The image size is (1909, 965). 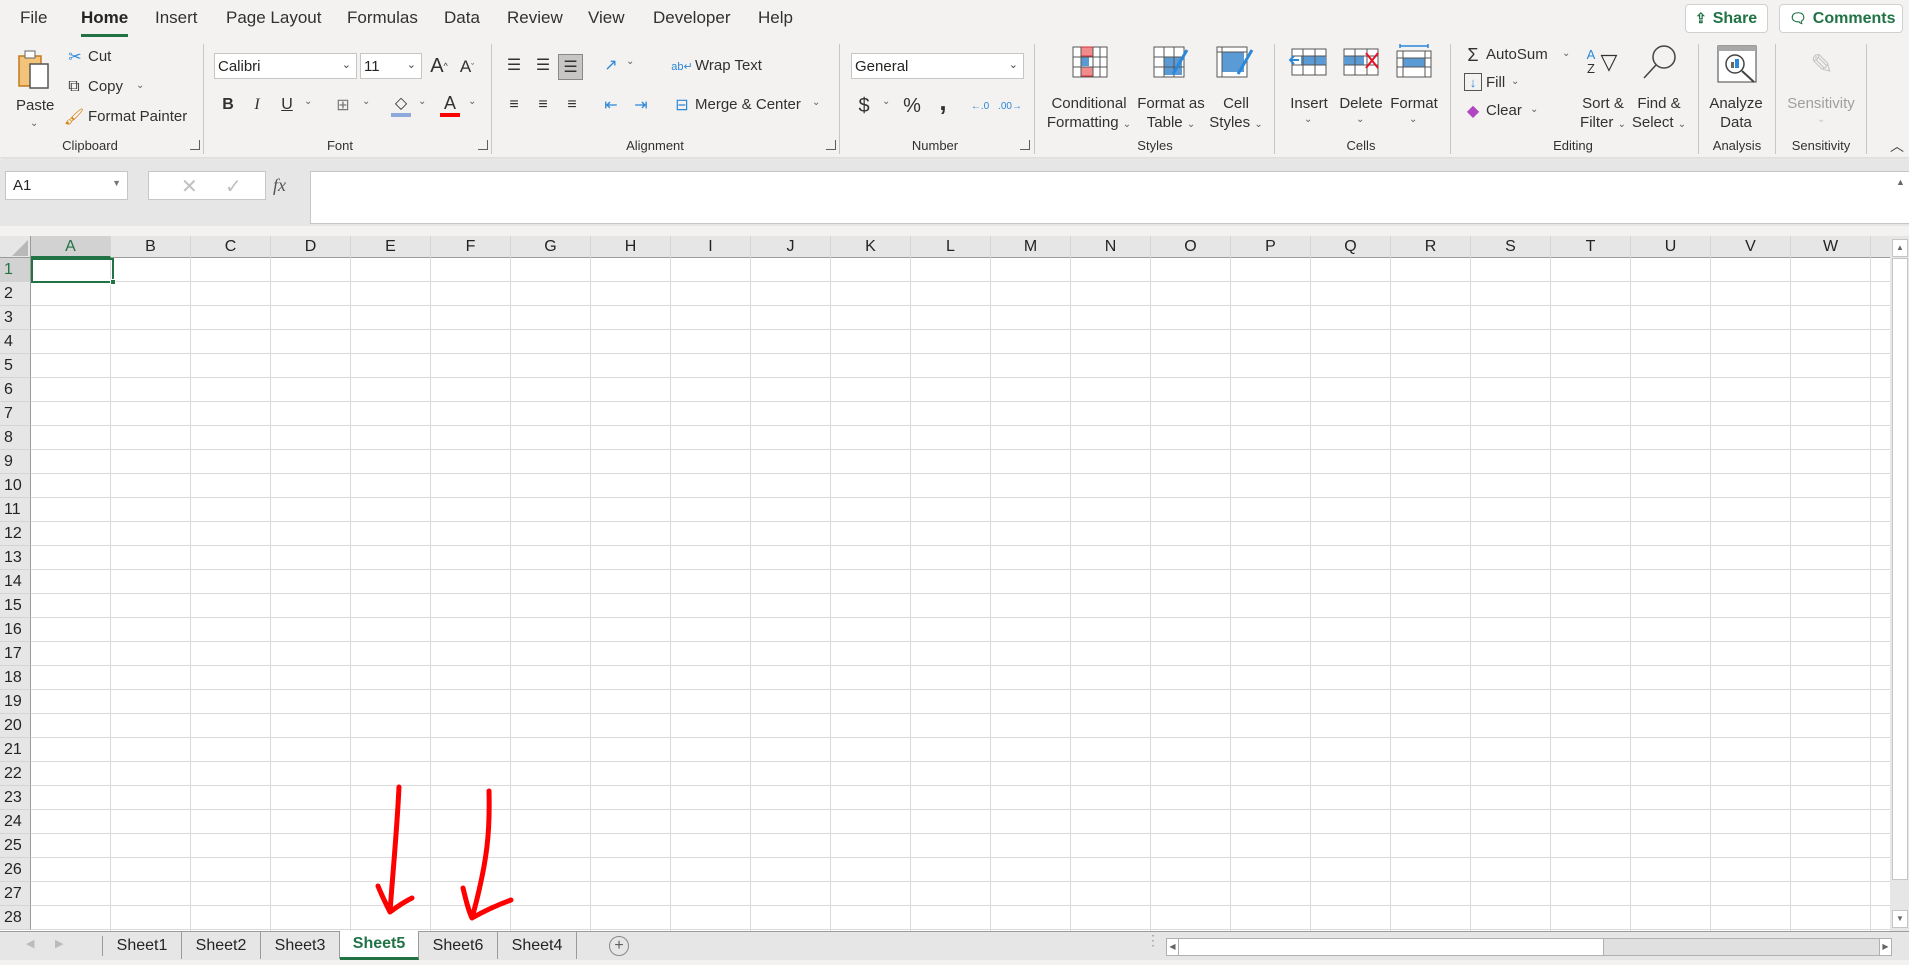 What do you see at coordinates (467, 67) in the screenshot?
I see `decrease-font-size-icon: Aˇ` at bounding box center [467, 67].